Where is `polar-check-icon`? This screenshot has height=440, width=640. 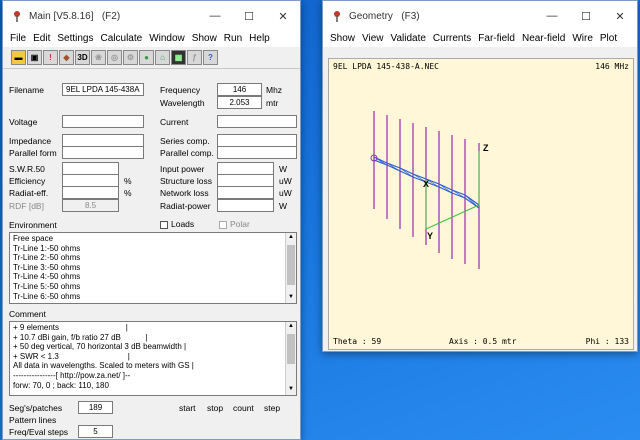 polar-check-icon is located at coordinates (223, 224).